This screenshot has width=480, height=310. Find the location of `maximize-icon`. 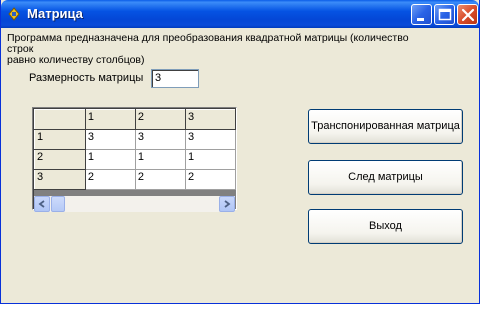

maximize-icon is located at coordinates (445, 14).